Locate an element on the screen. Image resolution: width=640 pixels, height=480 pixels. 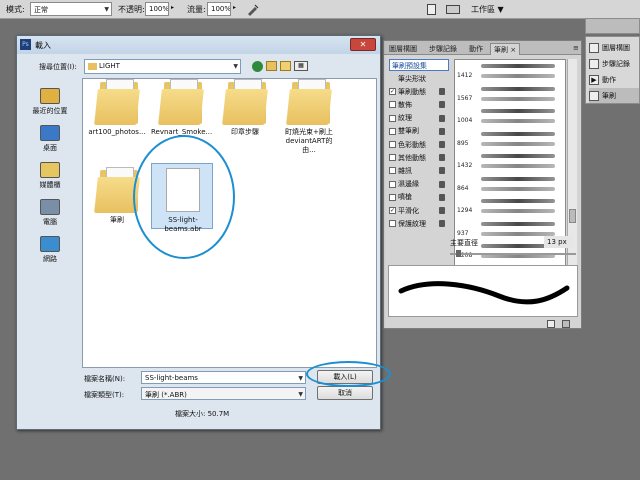
brush-presets-button: 筆刷預設集 is located at coordinates (419, 65).